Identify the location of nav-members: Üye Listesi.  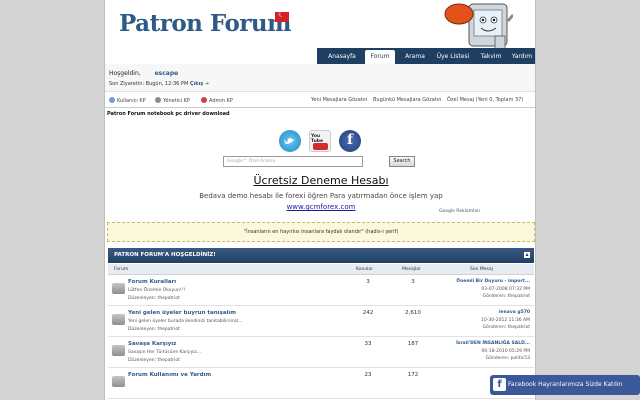
(453, 57).